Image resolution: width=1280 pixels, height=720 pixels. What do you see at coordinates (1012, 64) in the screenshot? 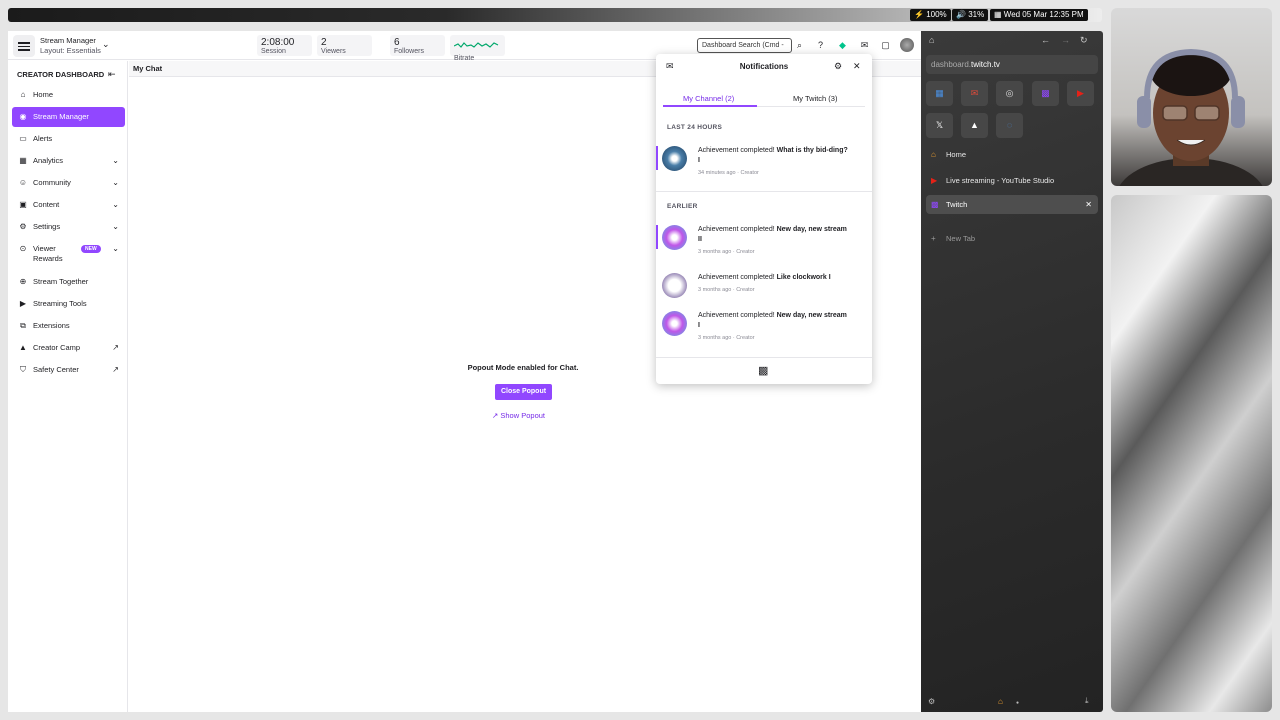
I see `url-bar: dashboard.twitch.tv` at bounding box center [1012, 64].